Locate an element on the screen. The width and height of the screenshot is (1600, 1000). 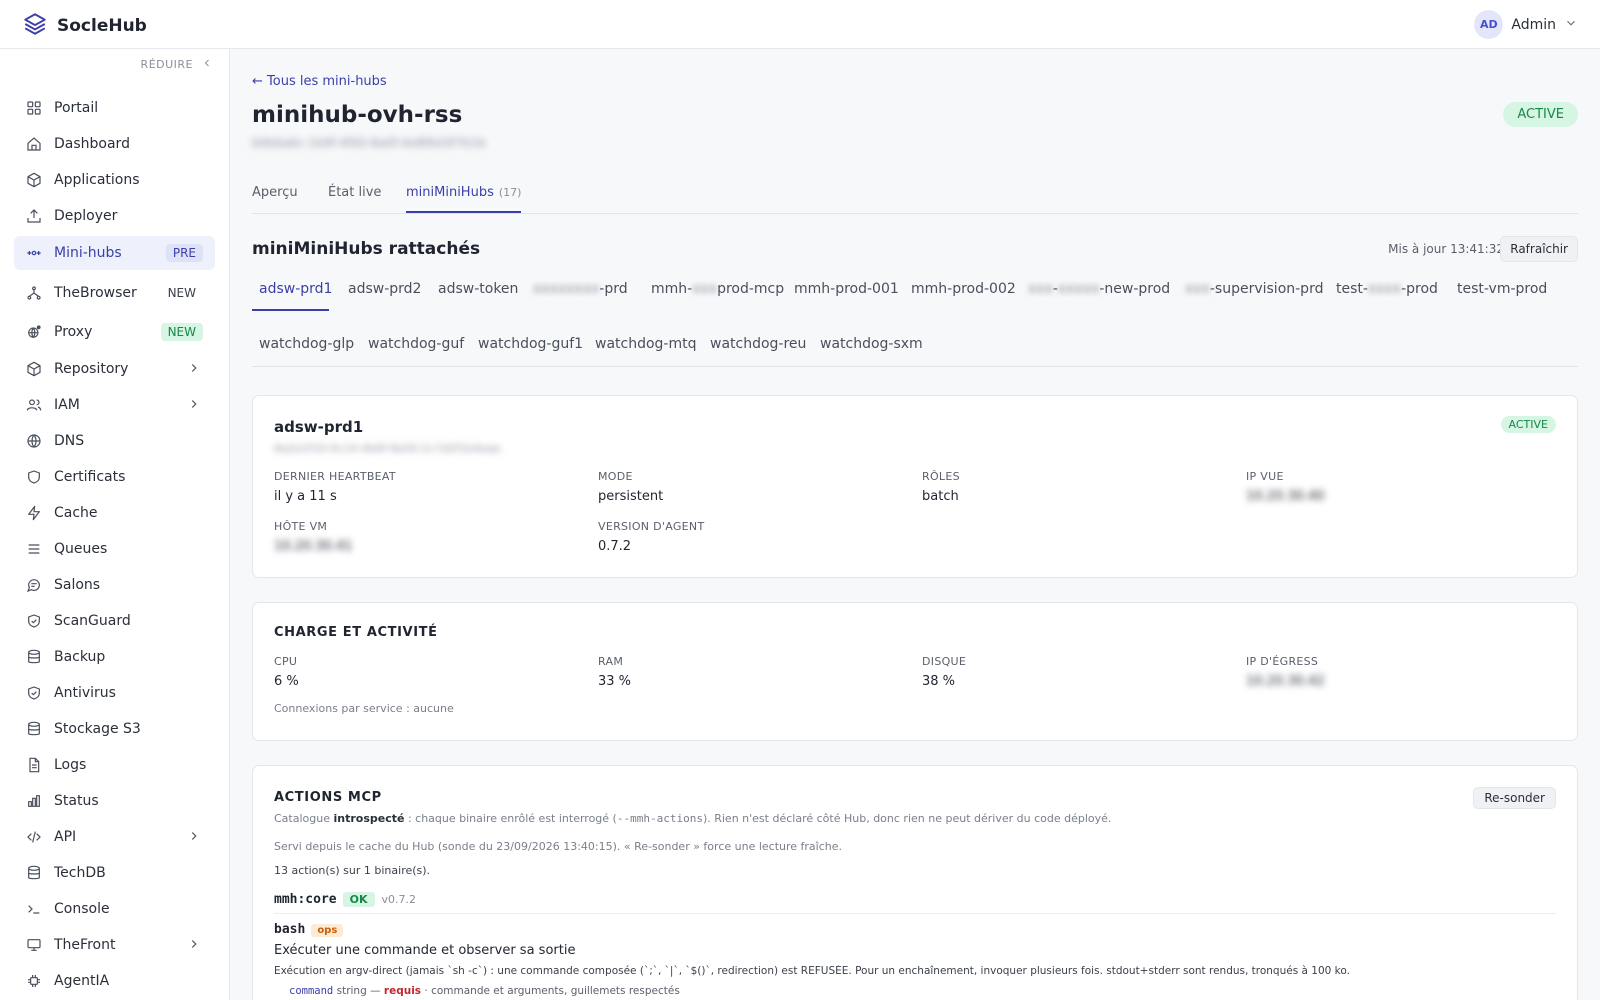
sidebar-item-applications: Applications is located at coordinates (114, 180).